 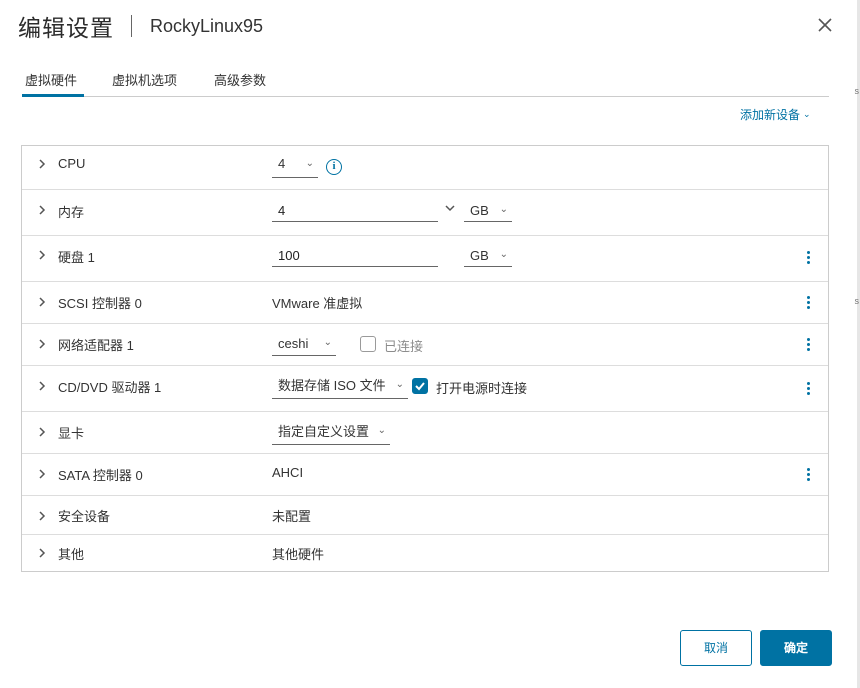 I want to click on row-label-memory: 内存, so click(x=71, y=212).